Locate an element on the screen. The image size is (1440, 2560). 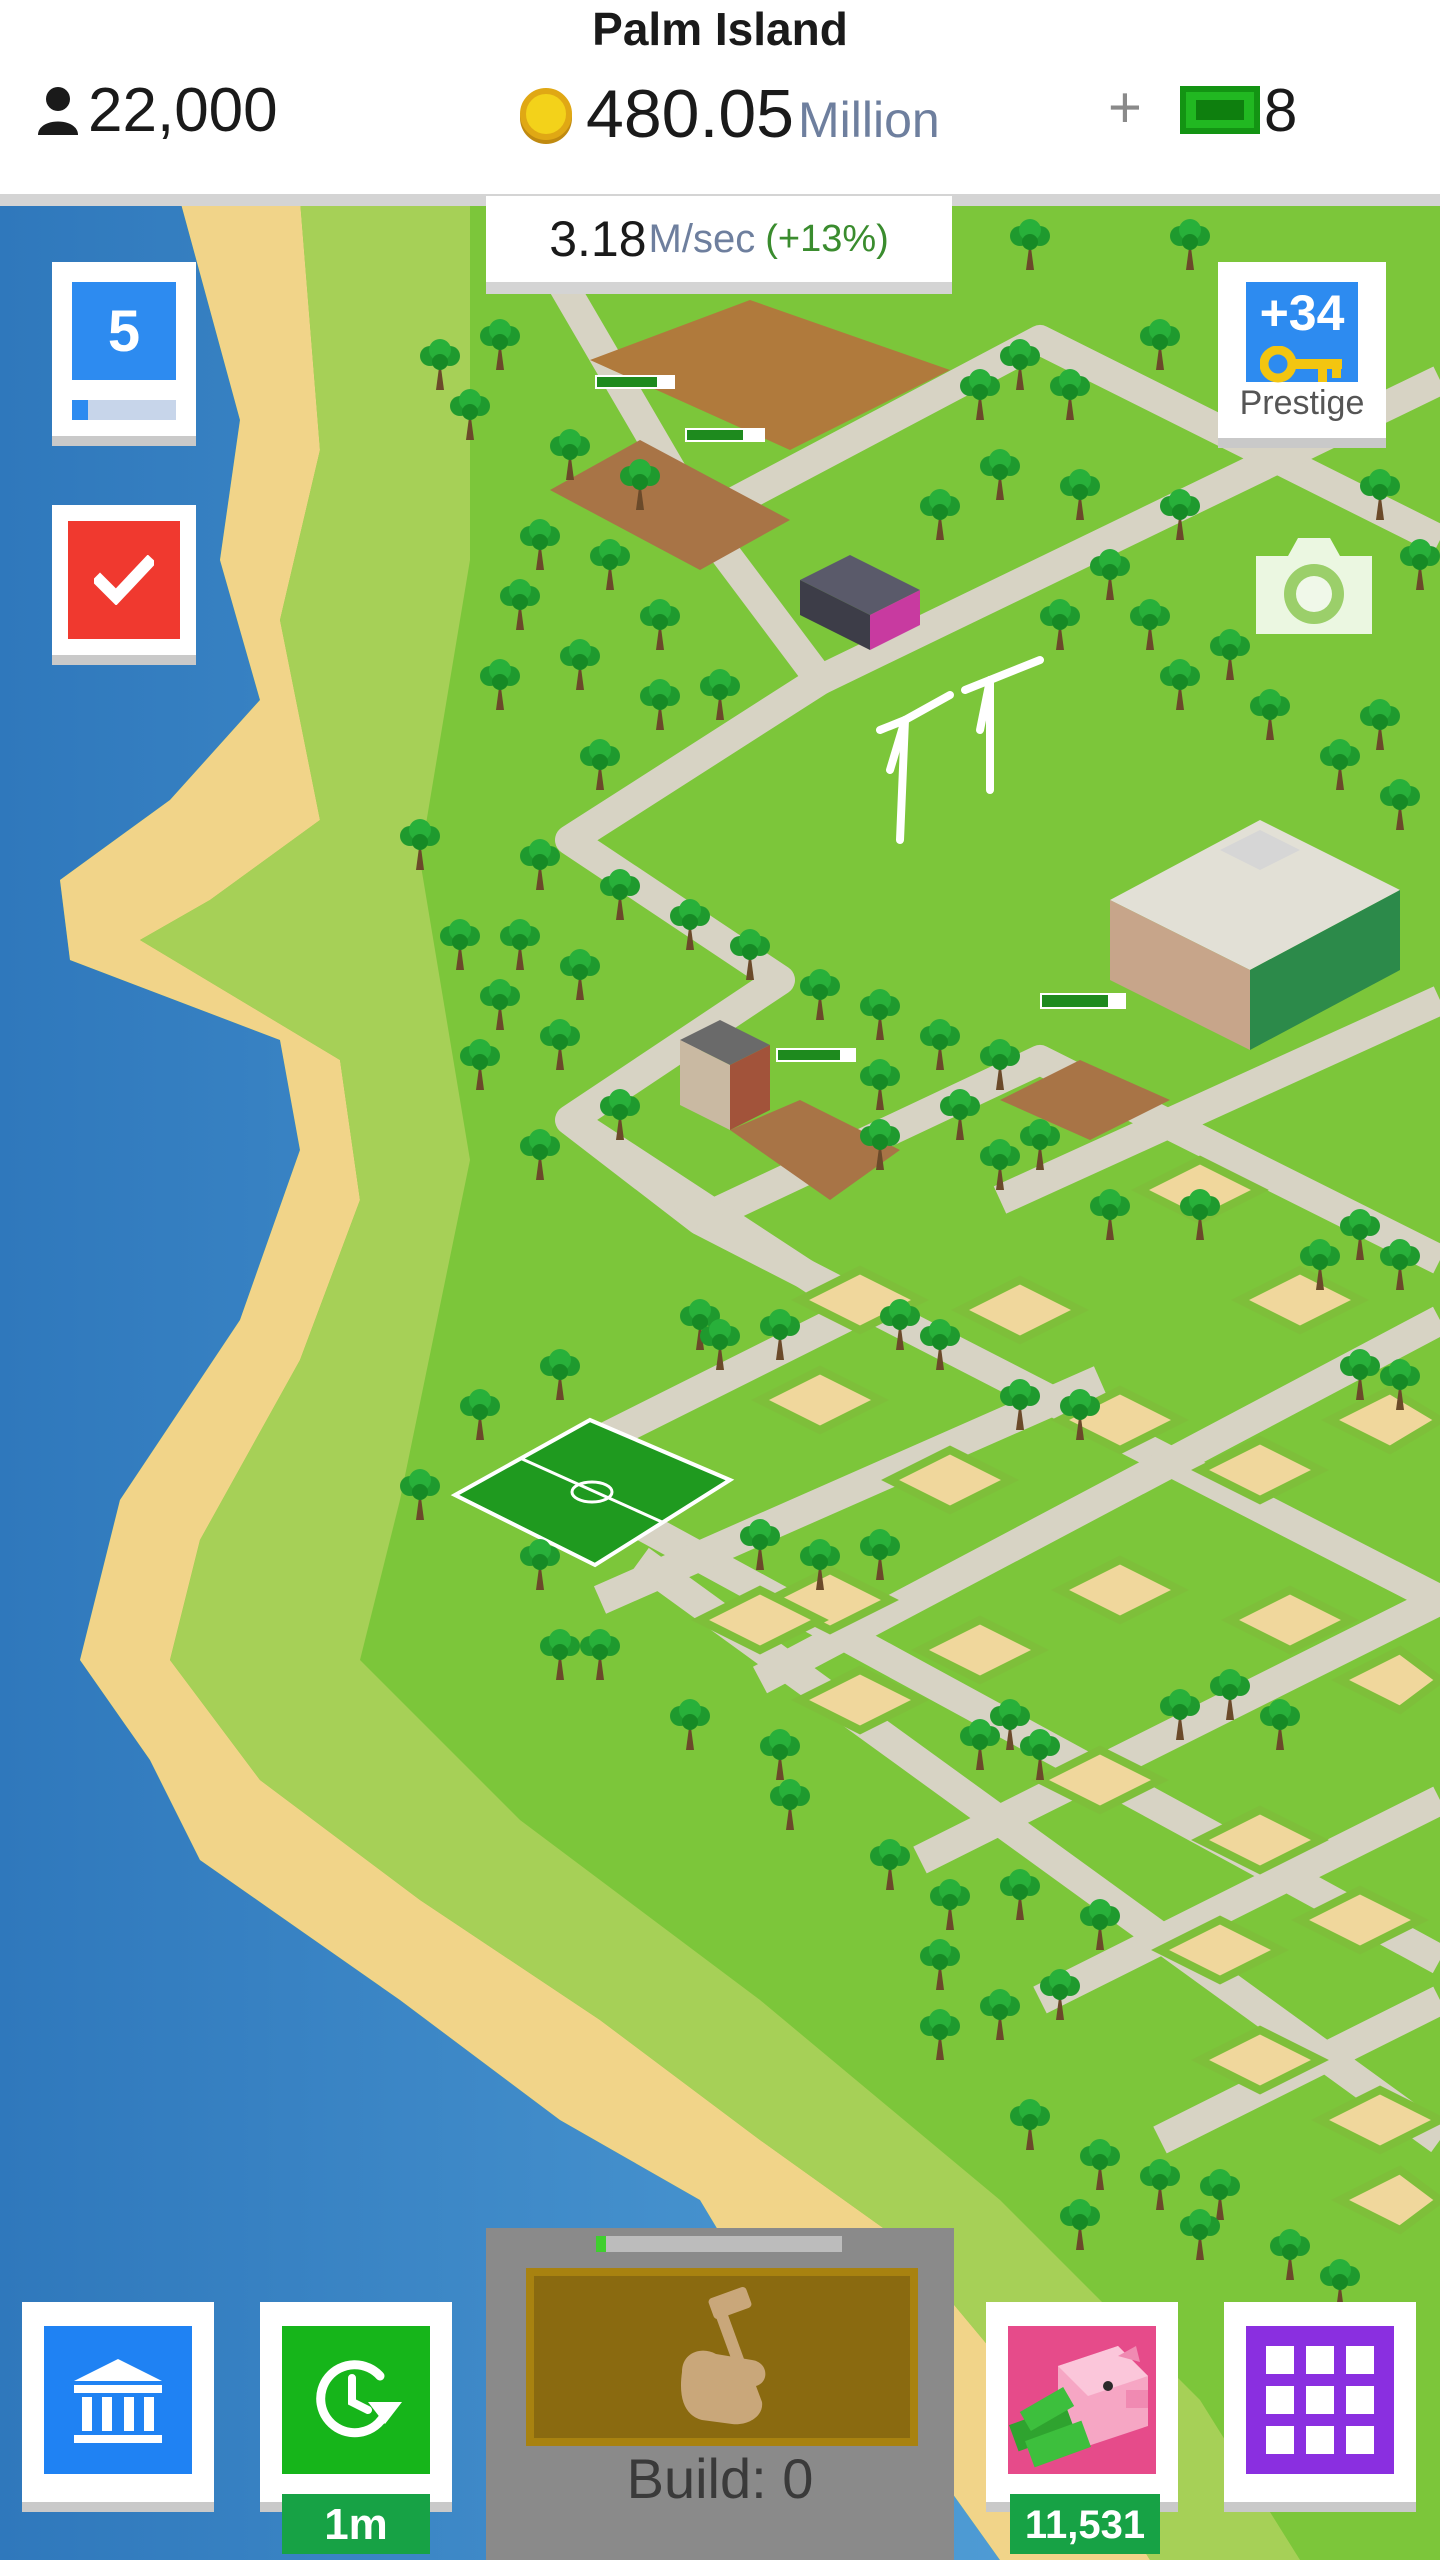
camera-button is located at coordinates (1314, 587).